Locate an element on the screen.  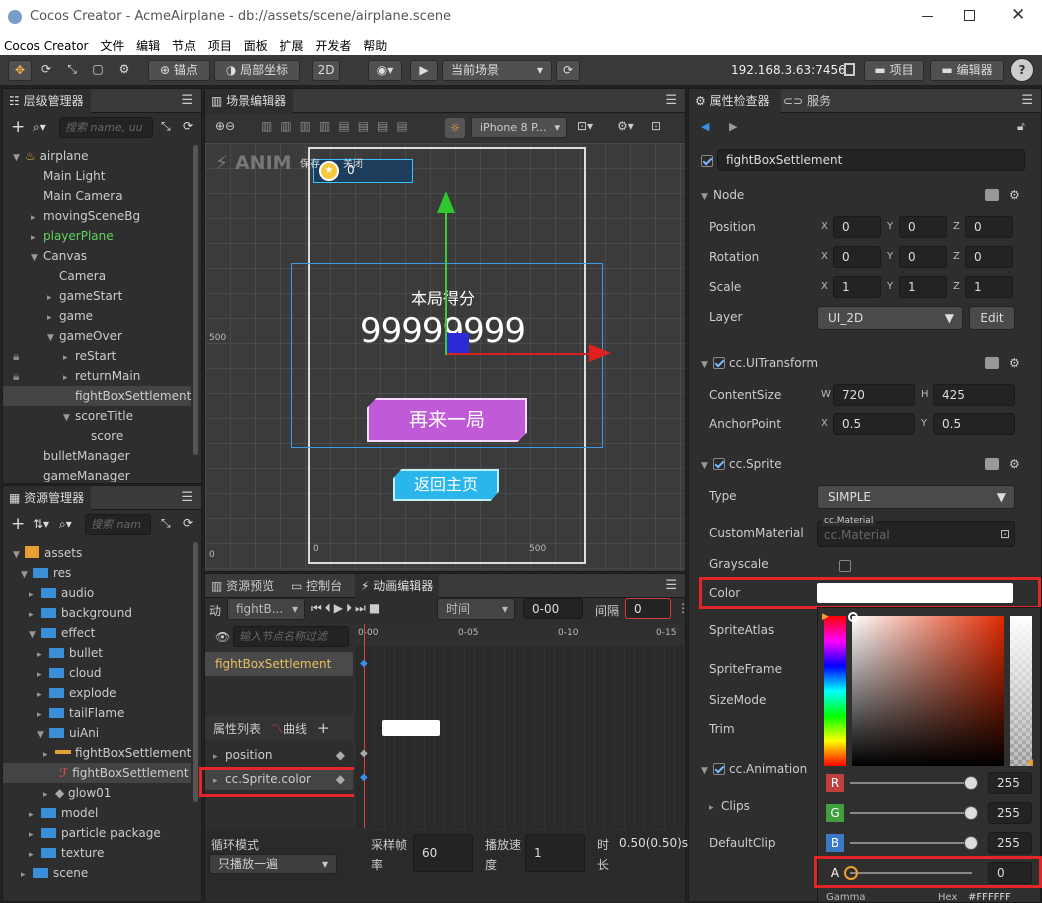
tree-node: ▸ fightBoxSettlement is located at coordinates (117, 753).